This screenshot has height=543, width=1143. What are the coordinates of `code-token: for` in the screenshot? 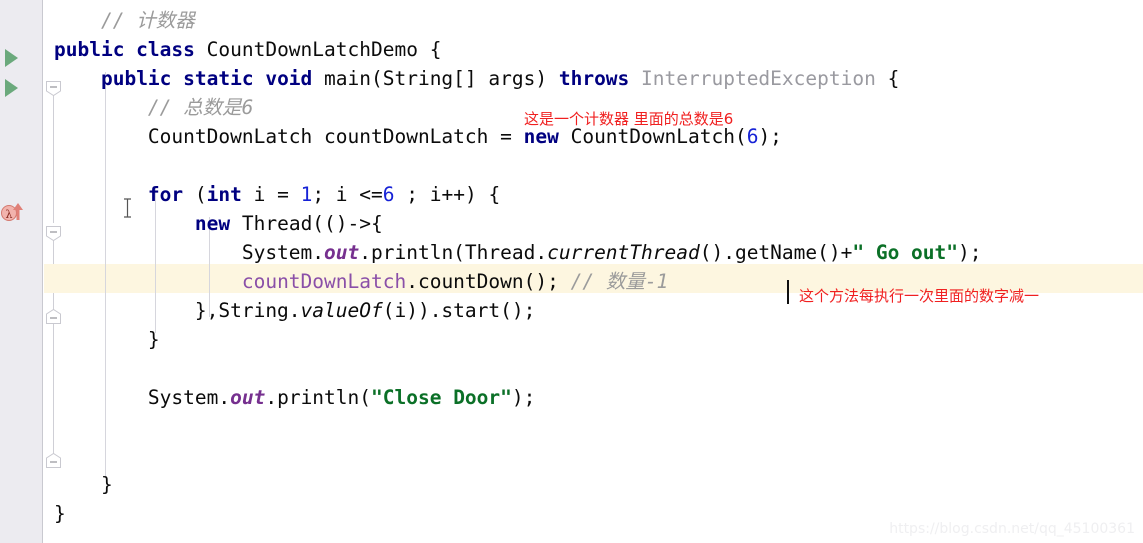 It's located at (165, 194).